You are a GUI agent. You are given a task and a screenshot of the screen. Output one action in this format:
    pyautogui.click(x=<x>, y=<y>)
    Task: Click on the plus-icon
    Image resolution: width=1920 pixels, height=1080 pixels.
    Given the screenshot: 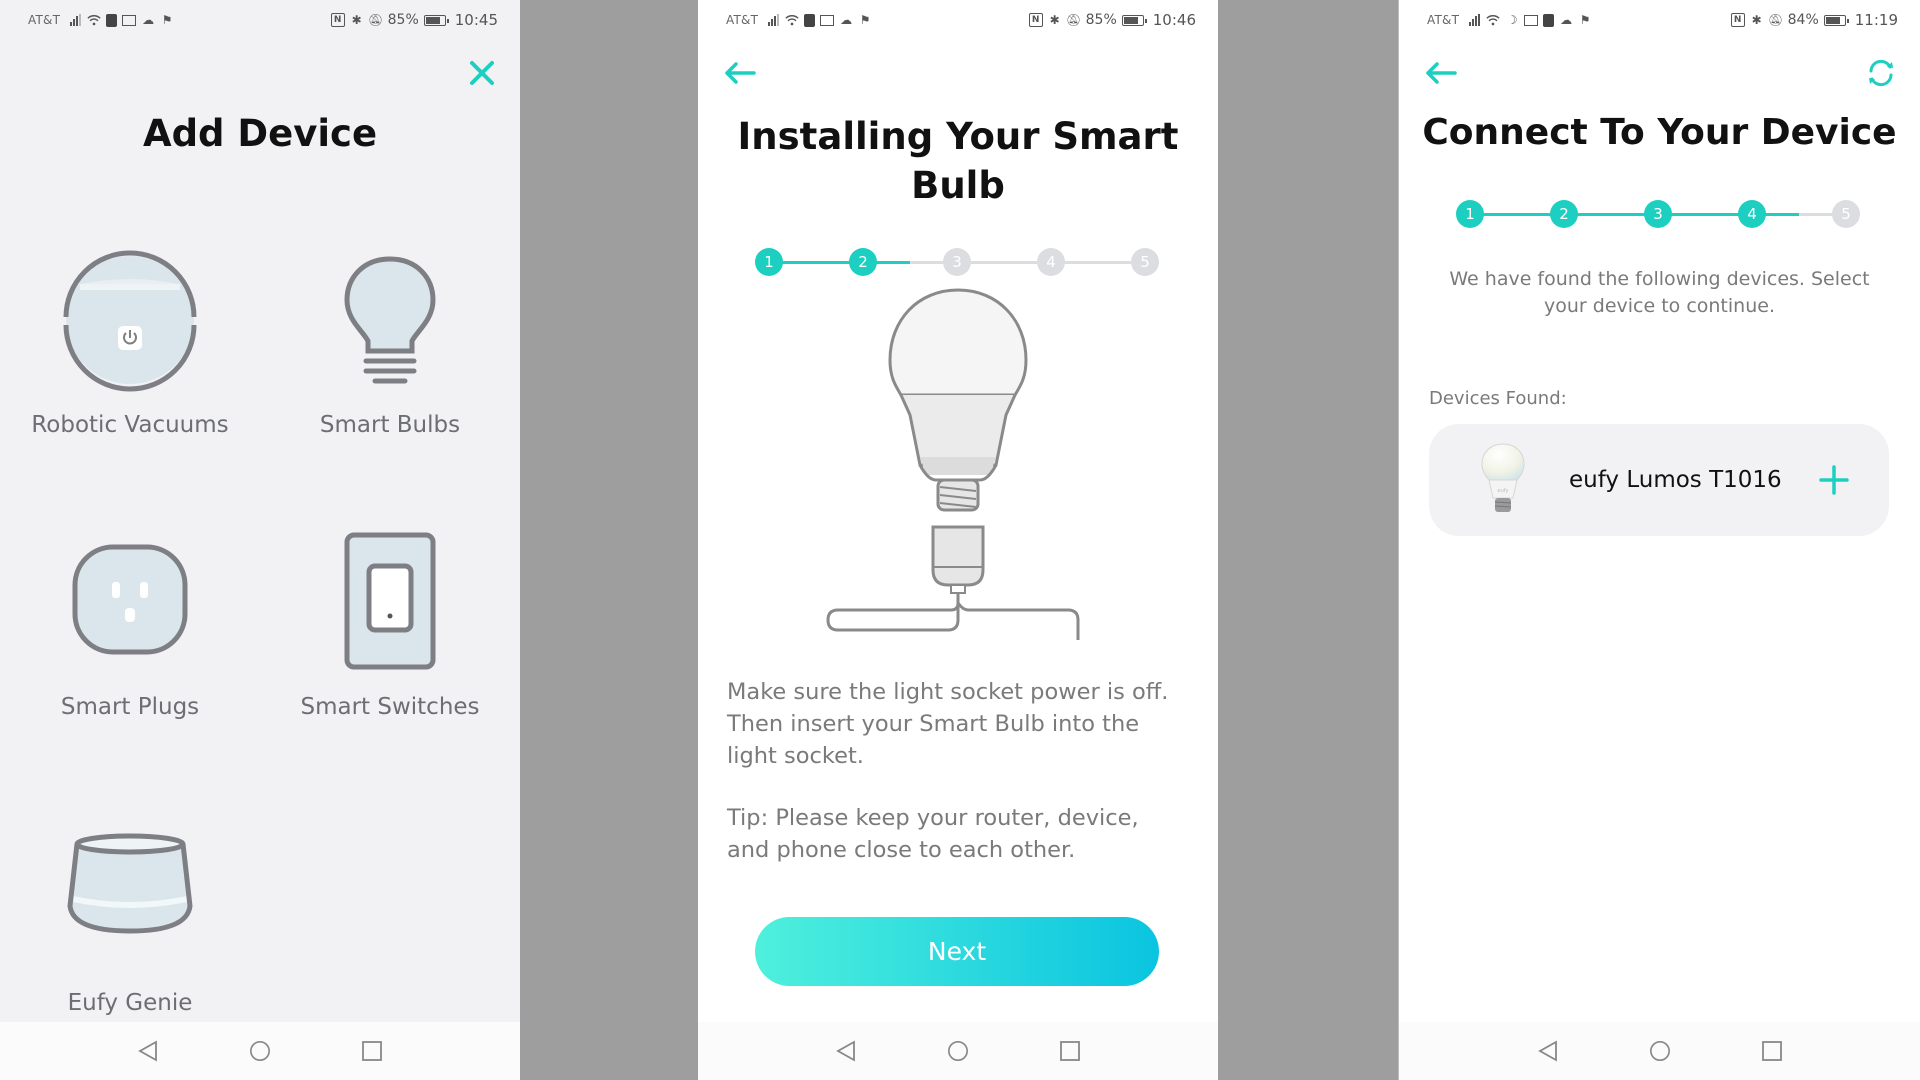 What is the action you would take?
    pyautogui.click(x=1834, y=480)
    